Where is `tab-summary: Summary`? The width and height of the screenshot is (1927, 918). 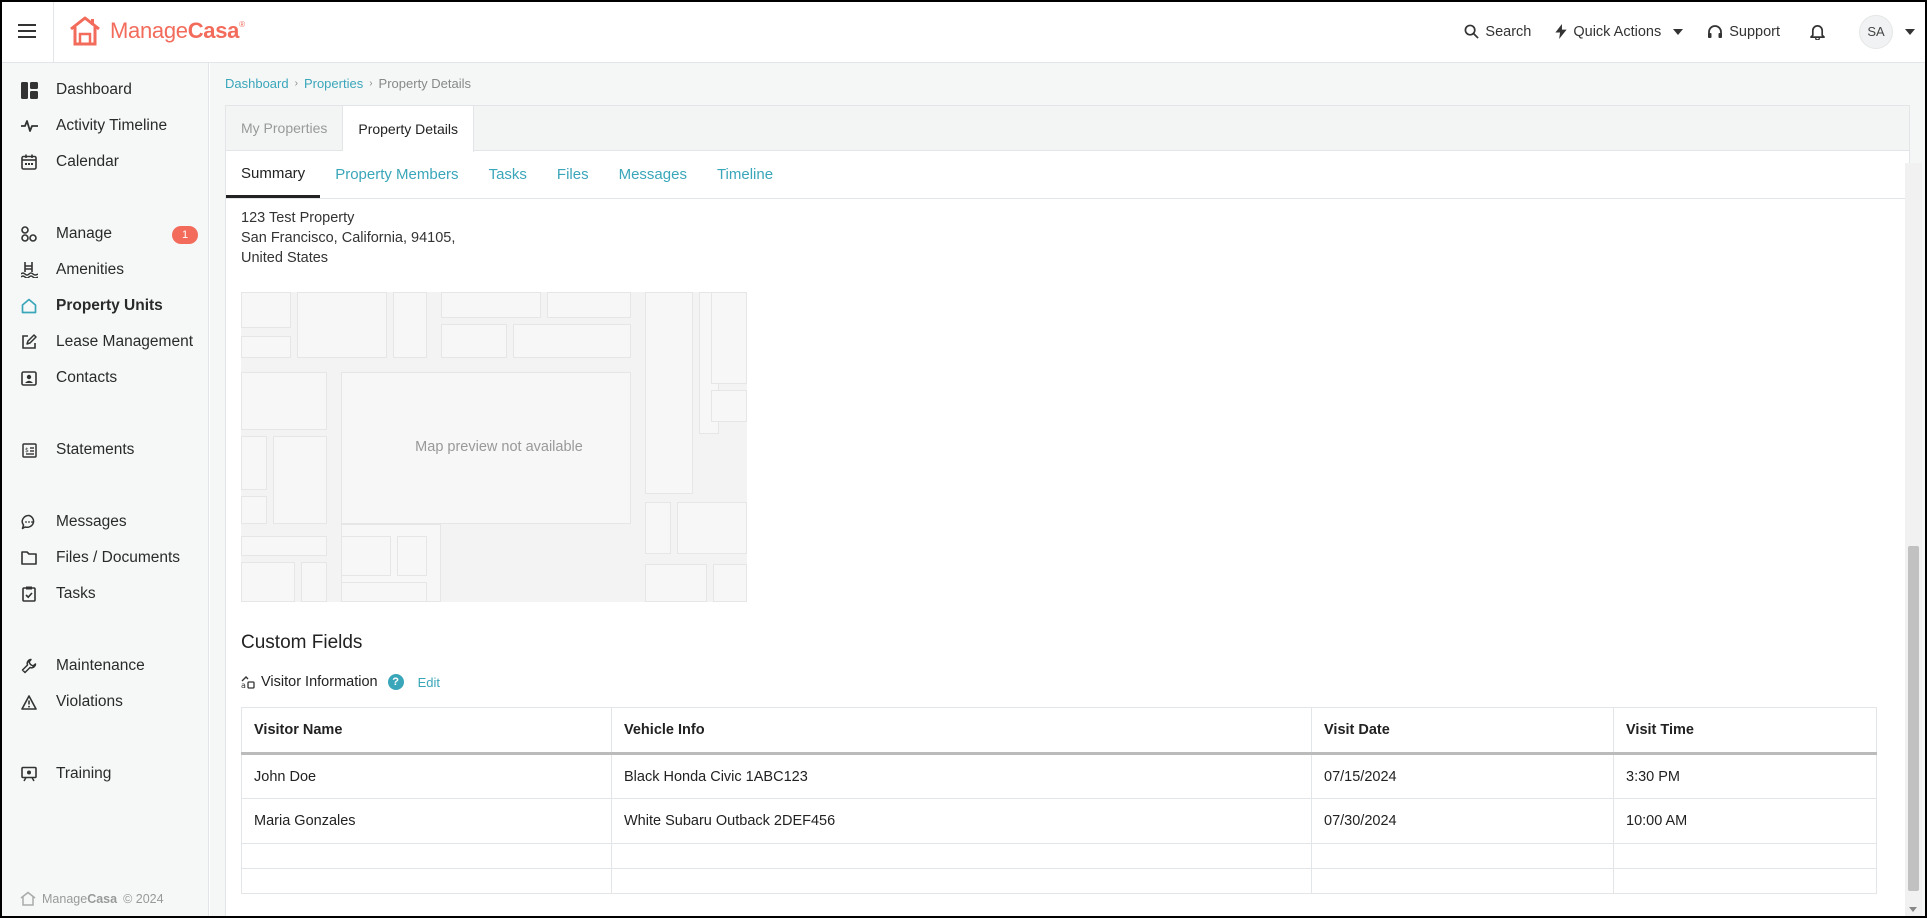
tab-summary: Summary is located at coordinates (273, 174).